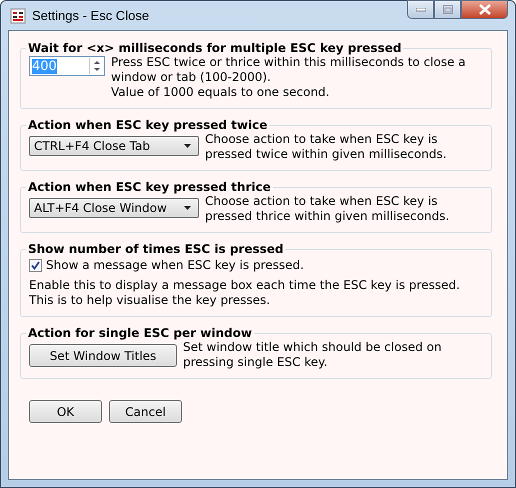 This screenshot has width=516, height=488. Describe the element at coordinates (44, 66) in the screenshot. I see `field-value: 400` at that location.